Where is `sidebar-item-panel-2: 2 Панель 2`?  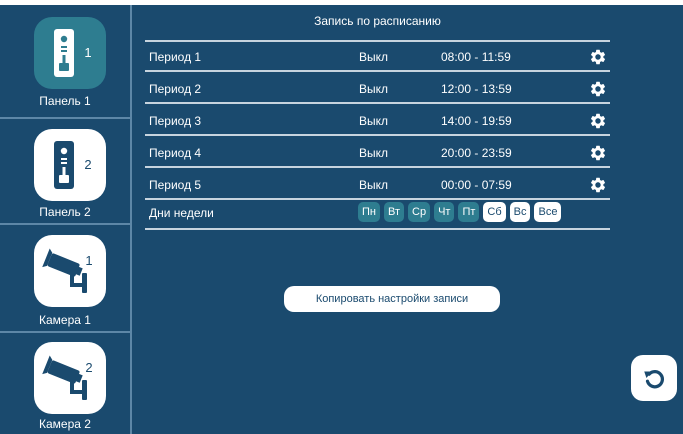 sidebar-item-panel-2: 2 Панель 2 is located at coordinates (65, 171).